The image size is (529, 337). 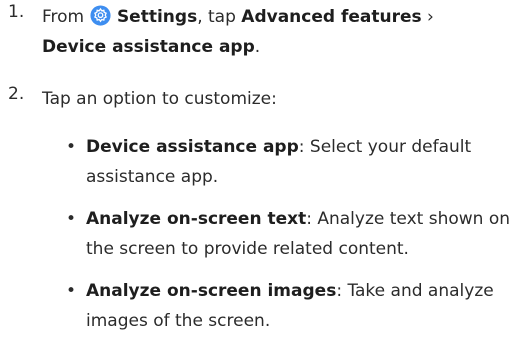 What do you see at coordinates (16, 94) in the screenshot?
I see `step-number: 2.` at bounding box center [16, 94].